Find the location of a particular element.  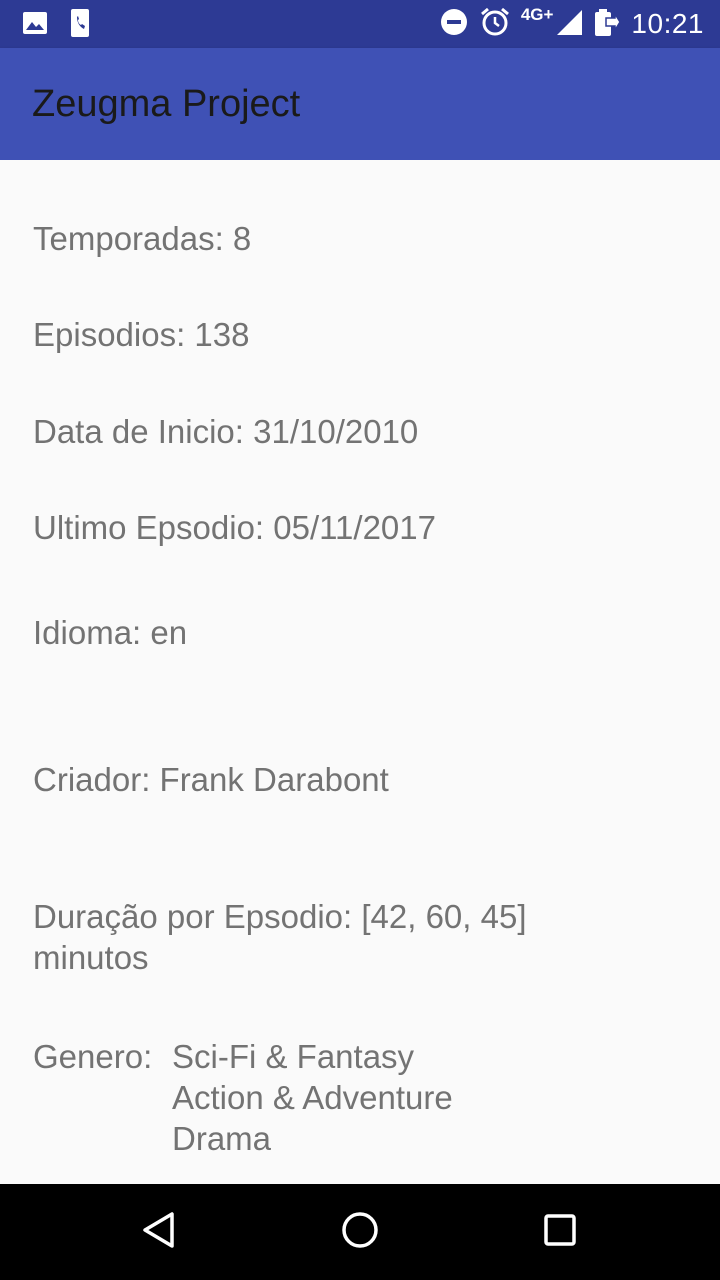

last-episode-text: Ultimo Epsodio: 05/11/2017 is located at coordinates (234, 527).